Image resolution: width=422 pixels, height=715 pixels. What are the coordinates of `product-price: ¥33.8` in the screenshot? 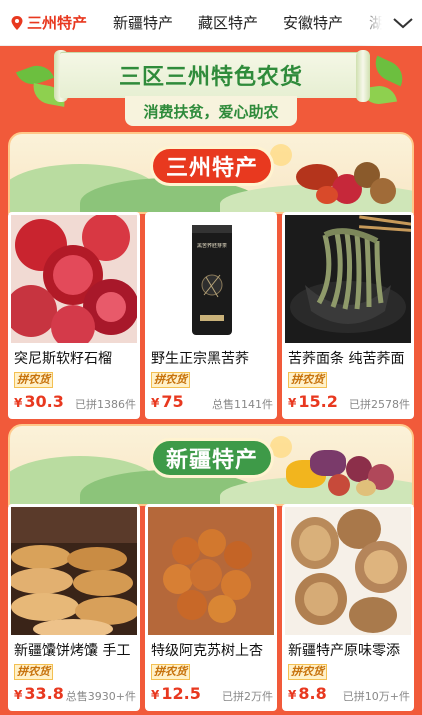 It's located at (39, 693).